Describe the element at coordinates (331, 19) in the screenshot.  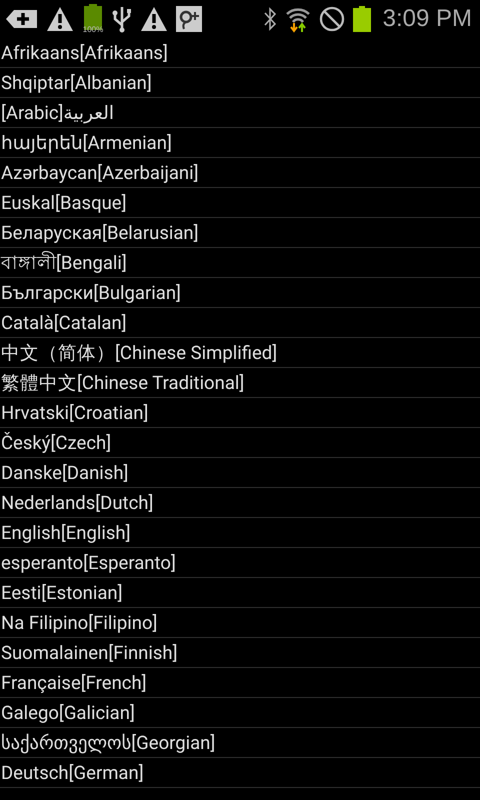
I see `blocked-icon` at that location.